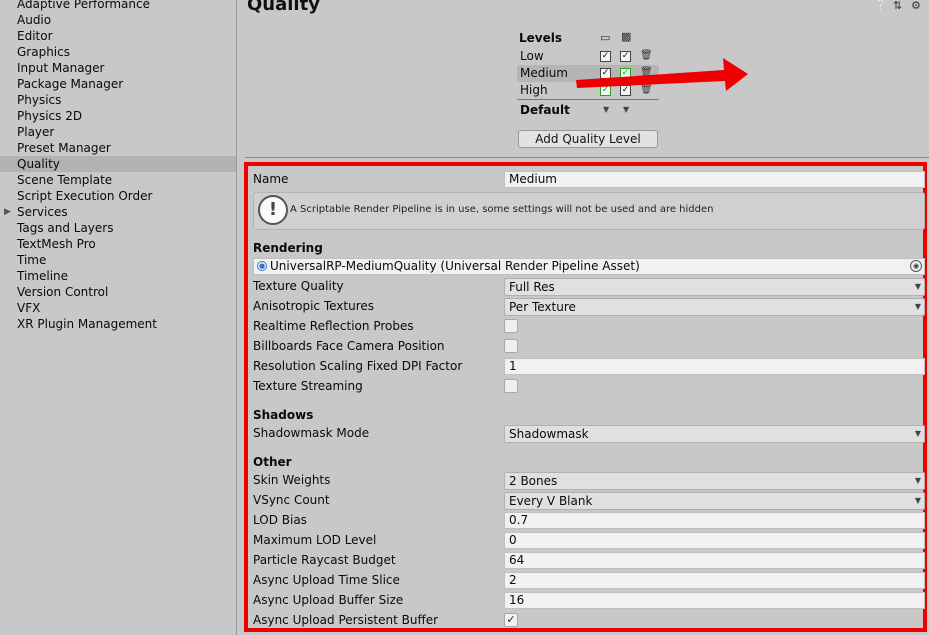 The image size is (929, 635). Describe the element at coordinates (587, 157) in the screenshot. I see `divider` at that location.